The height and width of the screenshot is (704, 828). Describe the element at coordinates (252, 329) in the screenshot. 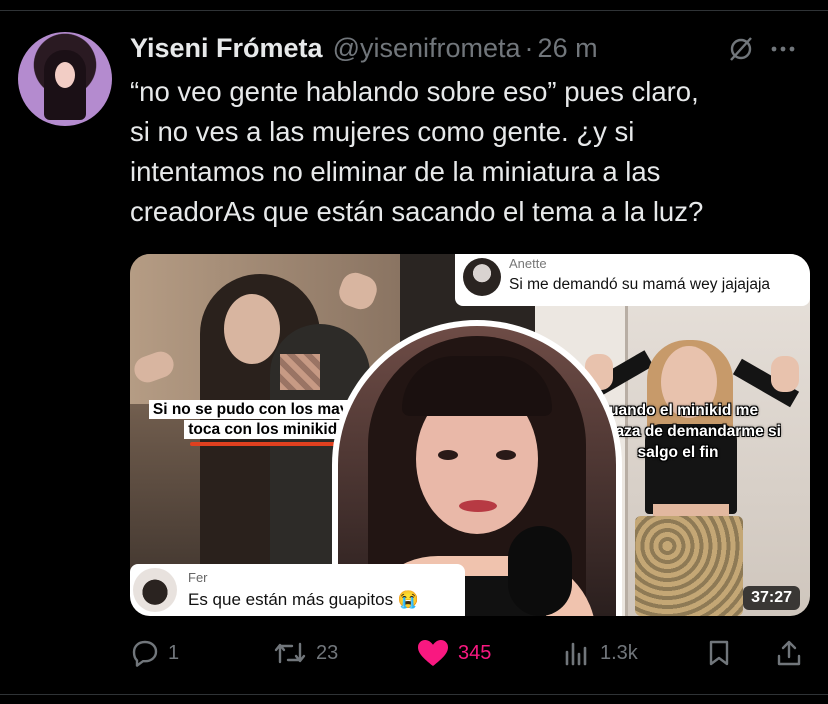

I see `girl-face` at that location.